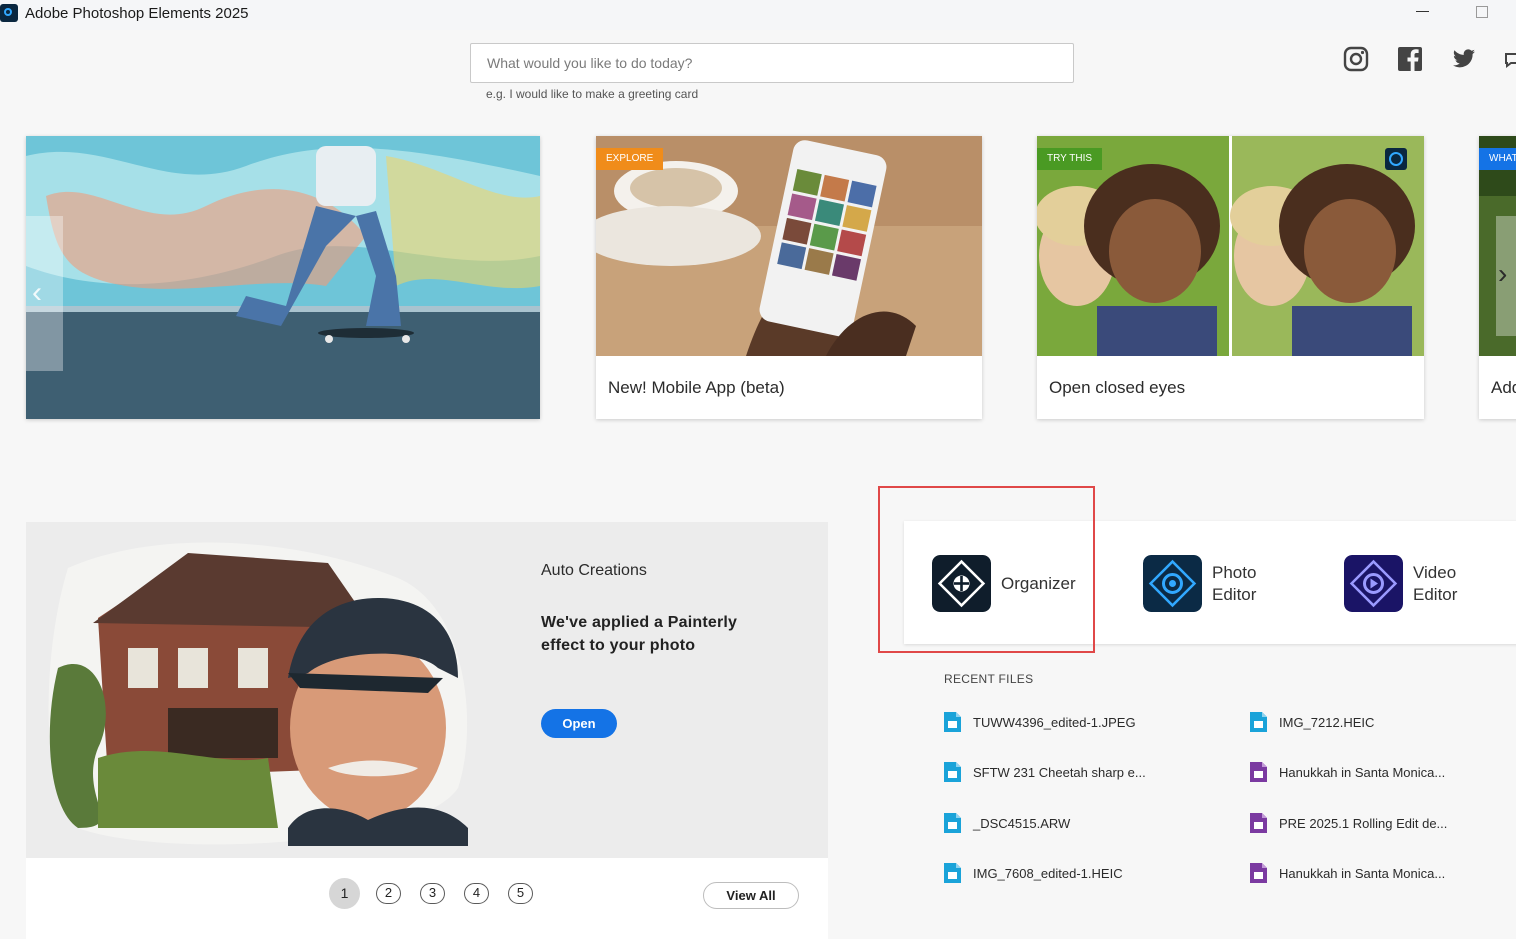 This screenshot has width=1516, height=939. Describe the element at coordinates (1230, 277) in the screenshot. I see `carousel-card-closed-eyes: TRY THIS Open closed eyes` at that location.